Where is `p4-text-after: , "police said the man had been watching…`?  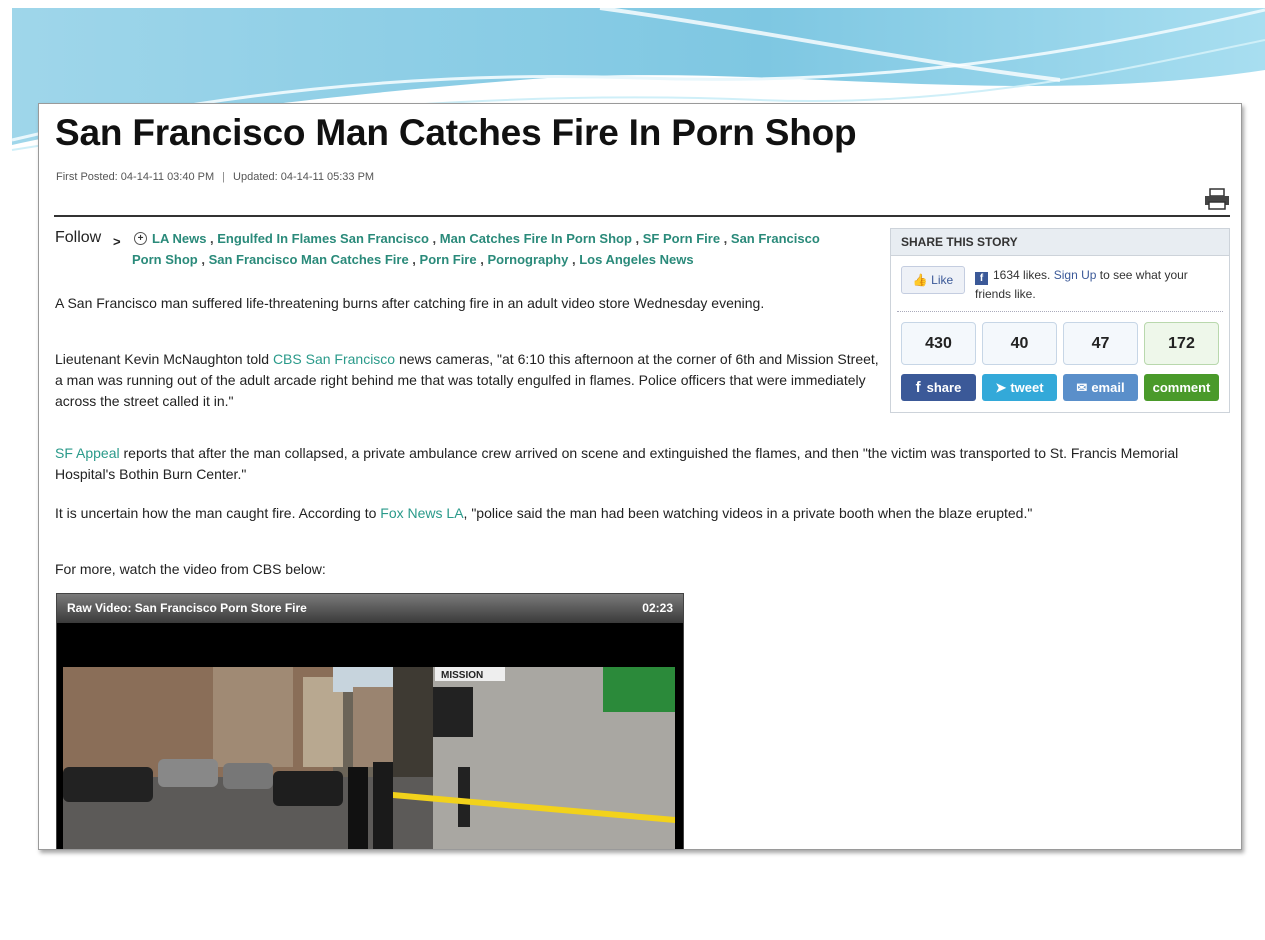 p4-text-after: , "police said the man had been watching… is located at coordinates (748, 513).